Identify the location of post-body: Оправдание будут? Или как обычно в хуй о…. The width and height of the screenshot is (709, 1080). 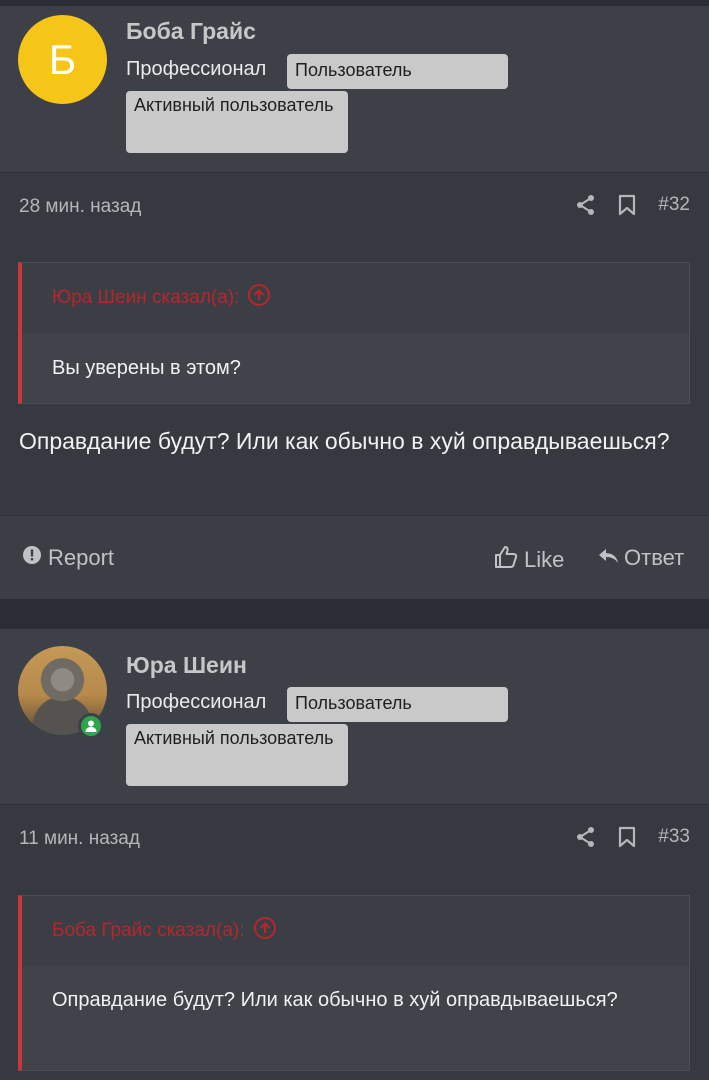
(344, 441).